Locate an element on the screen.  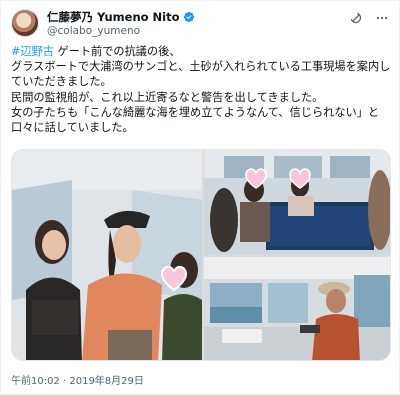
author-handle: @colabo_yumeno is located at coordinates (93, 31).